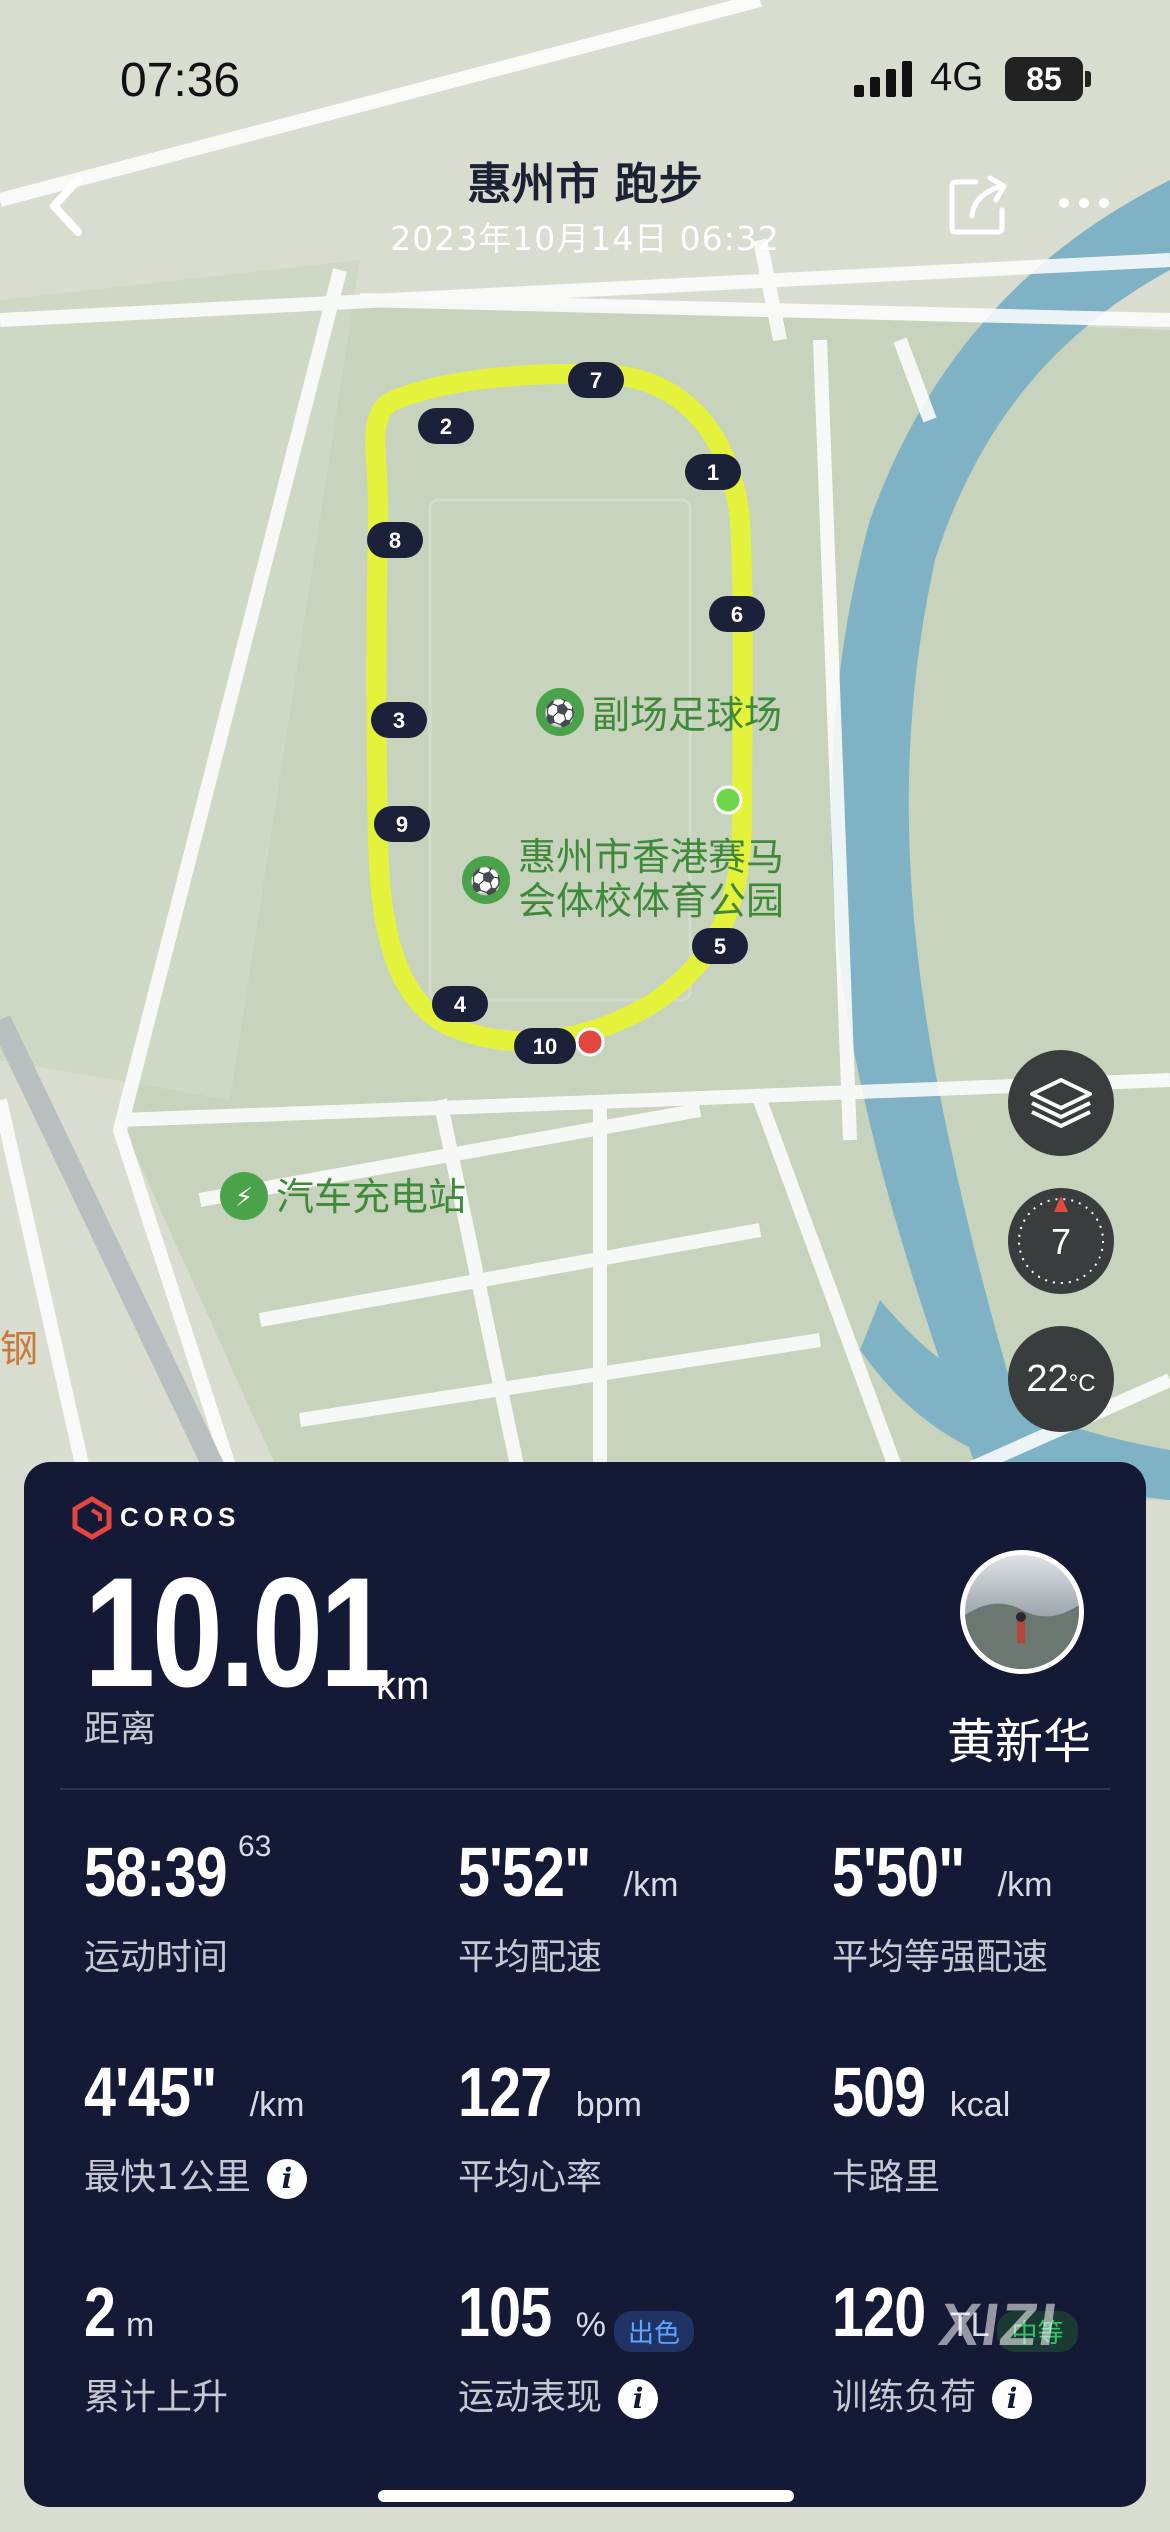 This screenshot has height=2532, width=1170. I want to click on stat-label: 平均心率, so click(530, 2177).